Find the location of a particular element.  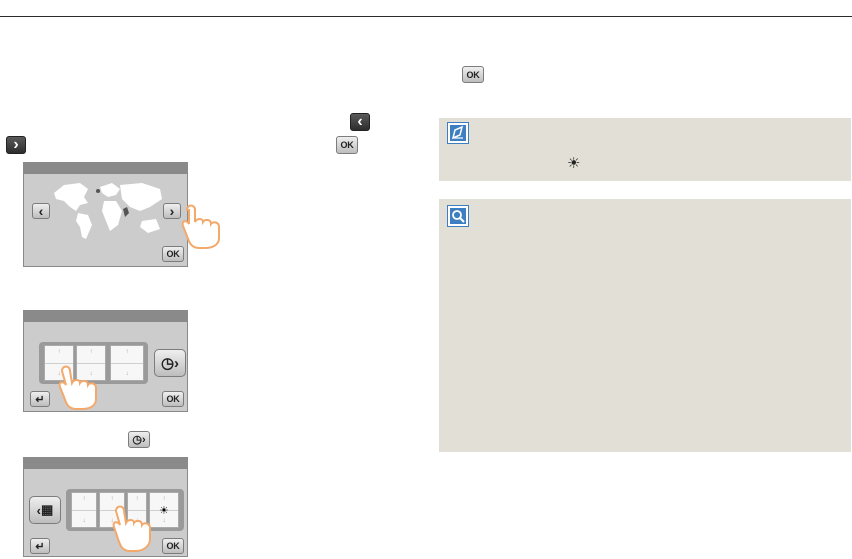

map-left-button: ‹ is located at coordinates (41, 211).